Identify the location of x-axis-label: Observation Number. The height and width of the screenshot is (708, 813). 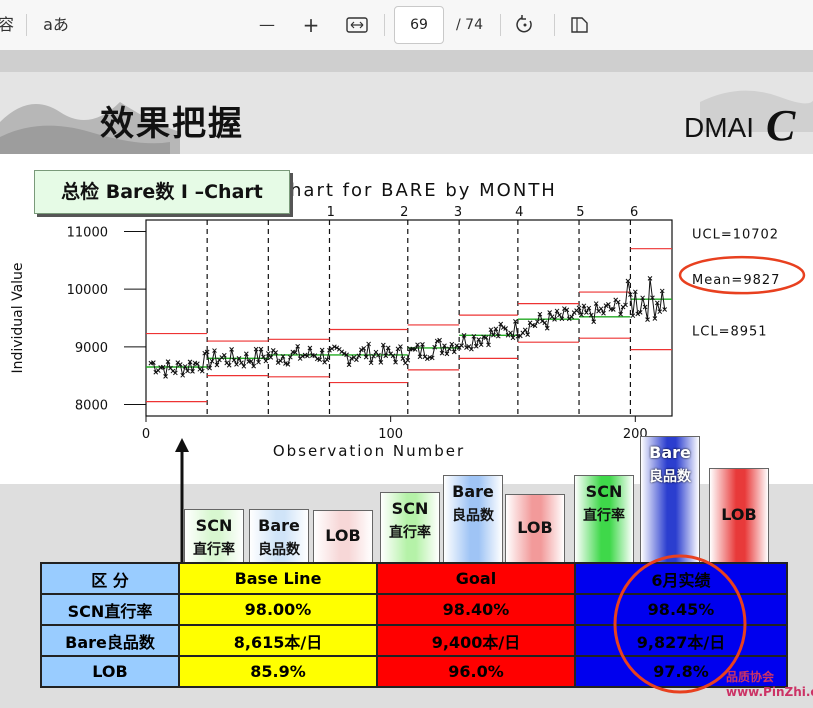
(369, 451).